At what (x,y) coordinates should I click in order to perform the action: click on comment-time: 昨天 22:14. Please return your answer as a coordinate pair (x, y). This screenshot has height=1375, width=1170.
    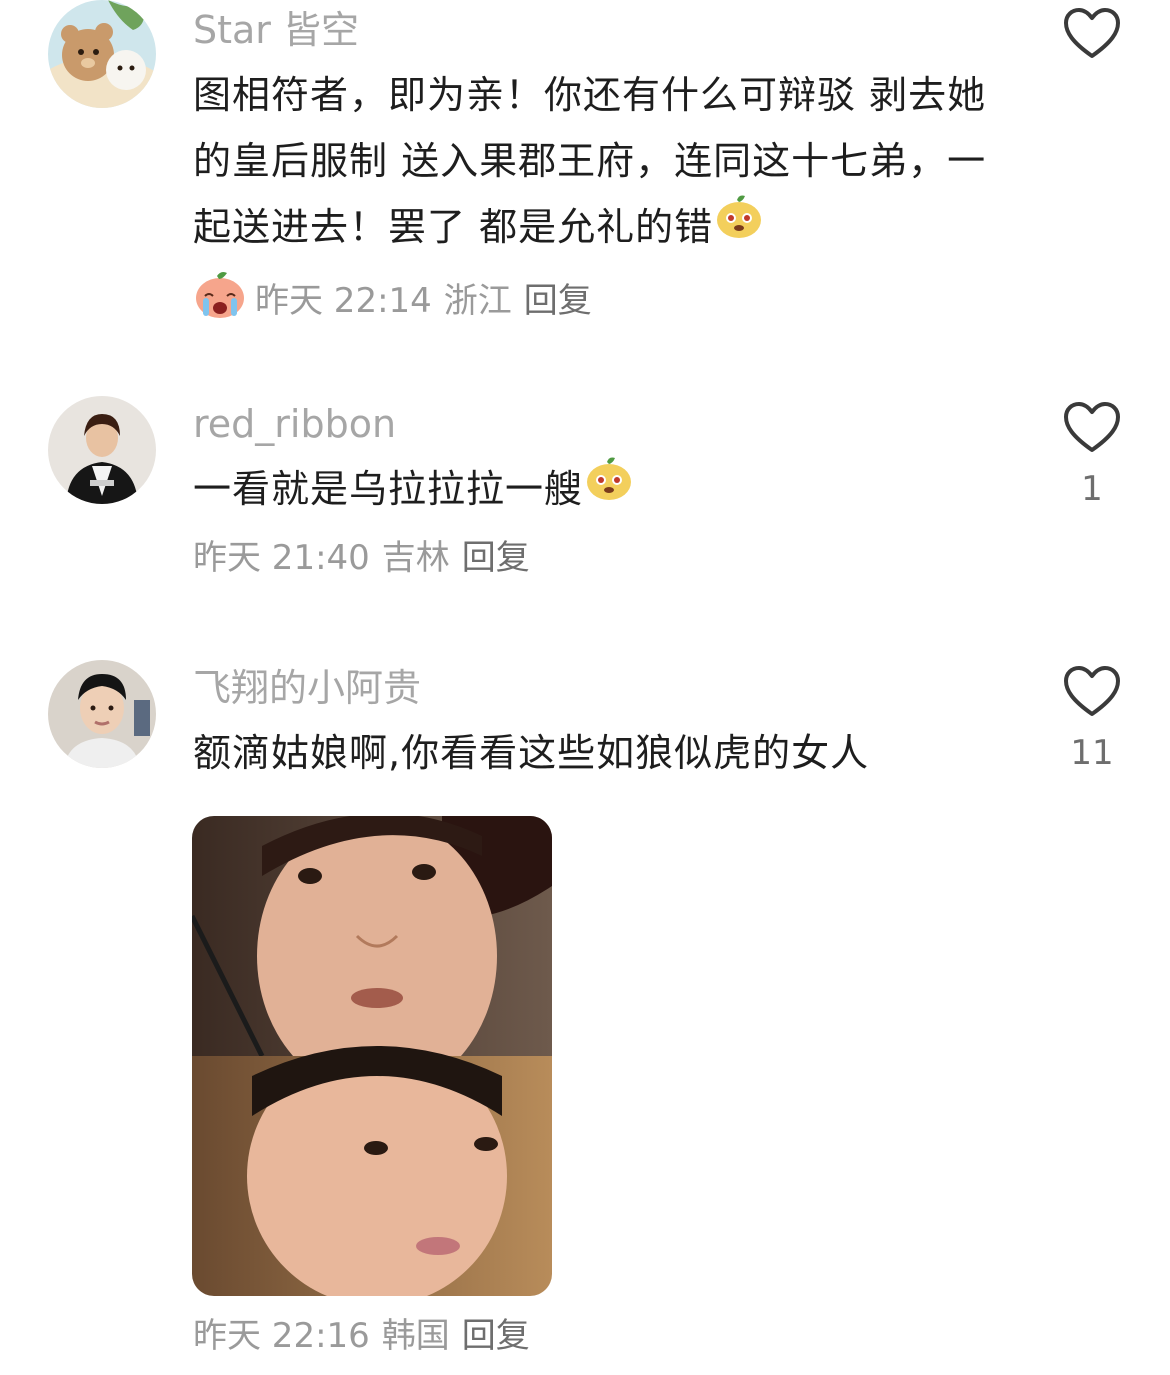
    Looking at the image, I should click on (343, 301).